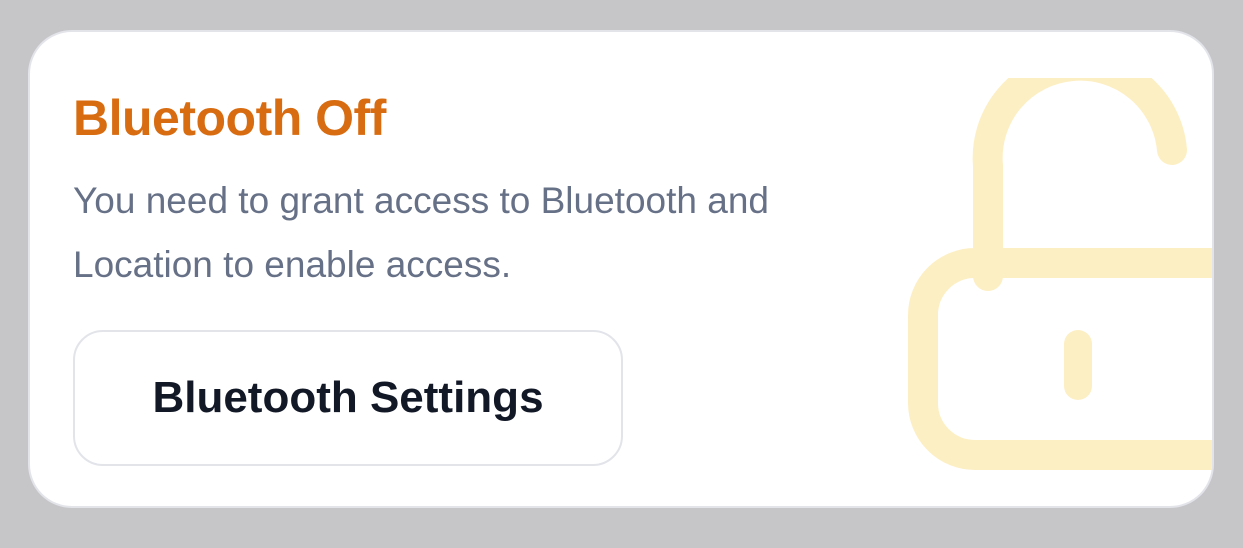  I want to click on card-title: Bluetooth Off, so click(229, 118).